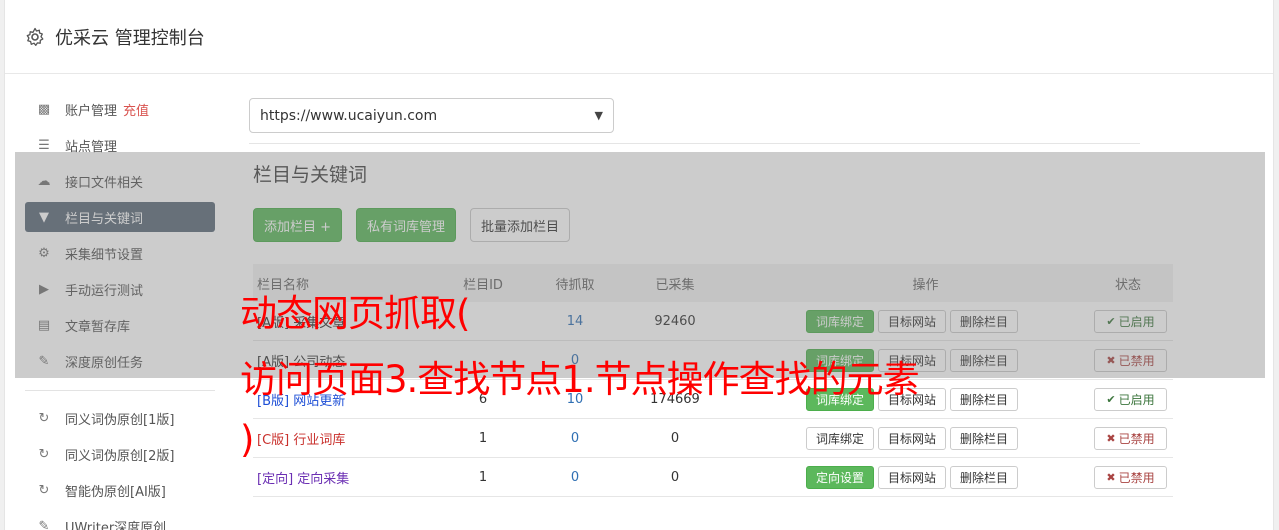 This screenshot has width=1279, height=530. I want to click on sidebar-item-8: ↻ 同义词伪原创[1版], so click(120, 418).